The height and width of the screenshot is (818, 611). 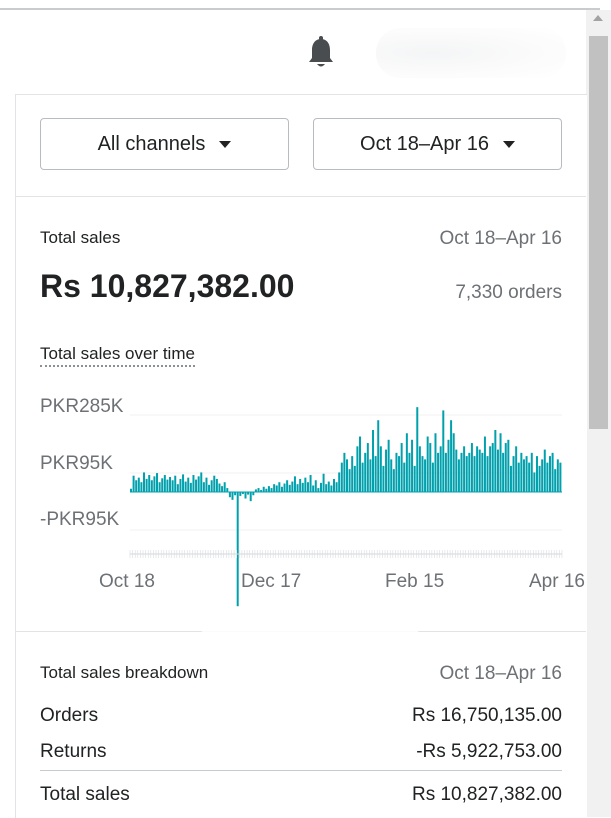 What do you see at coordinates (508, 292) in the screenshot?
I see `total-orders-count: 7,330 orders` at bounding box center [508, 292].